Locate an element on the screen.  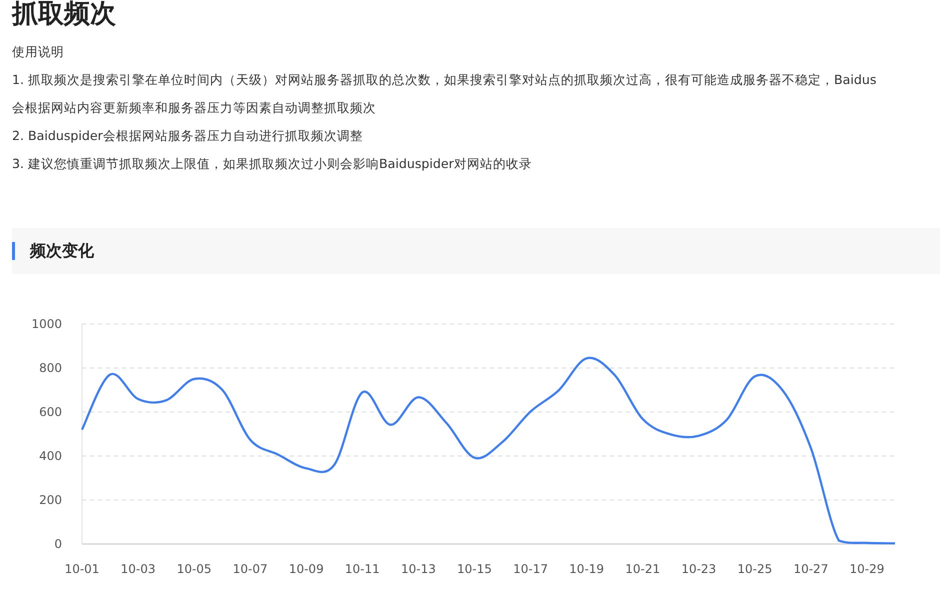
y-tick-label: 200 is located at coordinates (50, 500).